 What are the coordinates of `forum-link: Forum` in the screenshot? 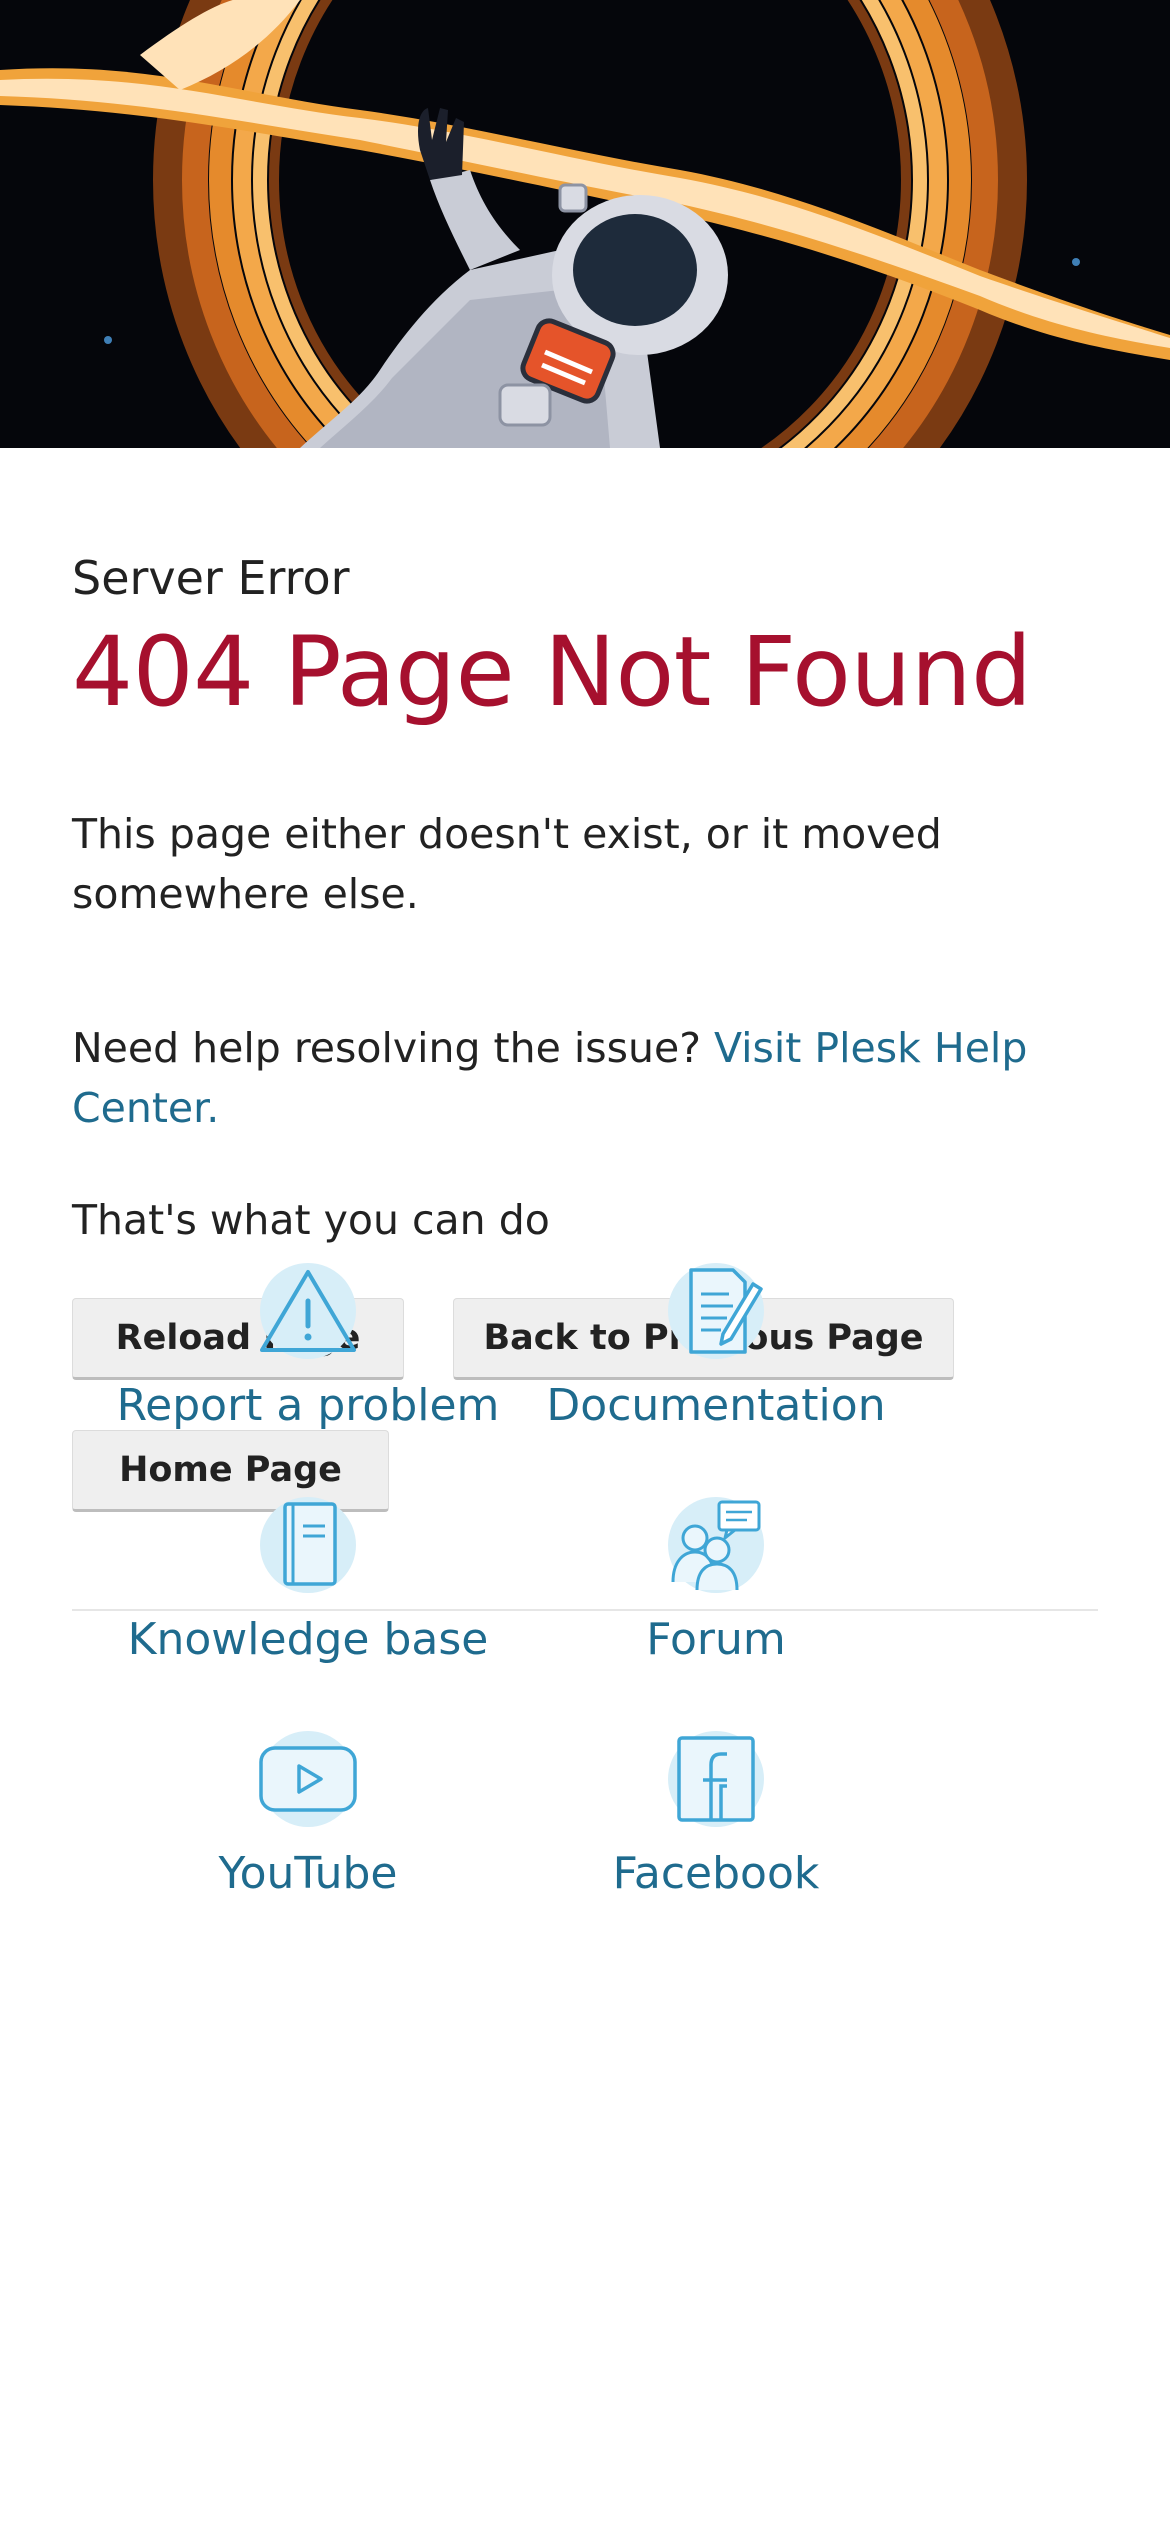 It's located at (716, 1580).